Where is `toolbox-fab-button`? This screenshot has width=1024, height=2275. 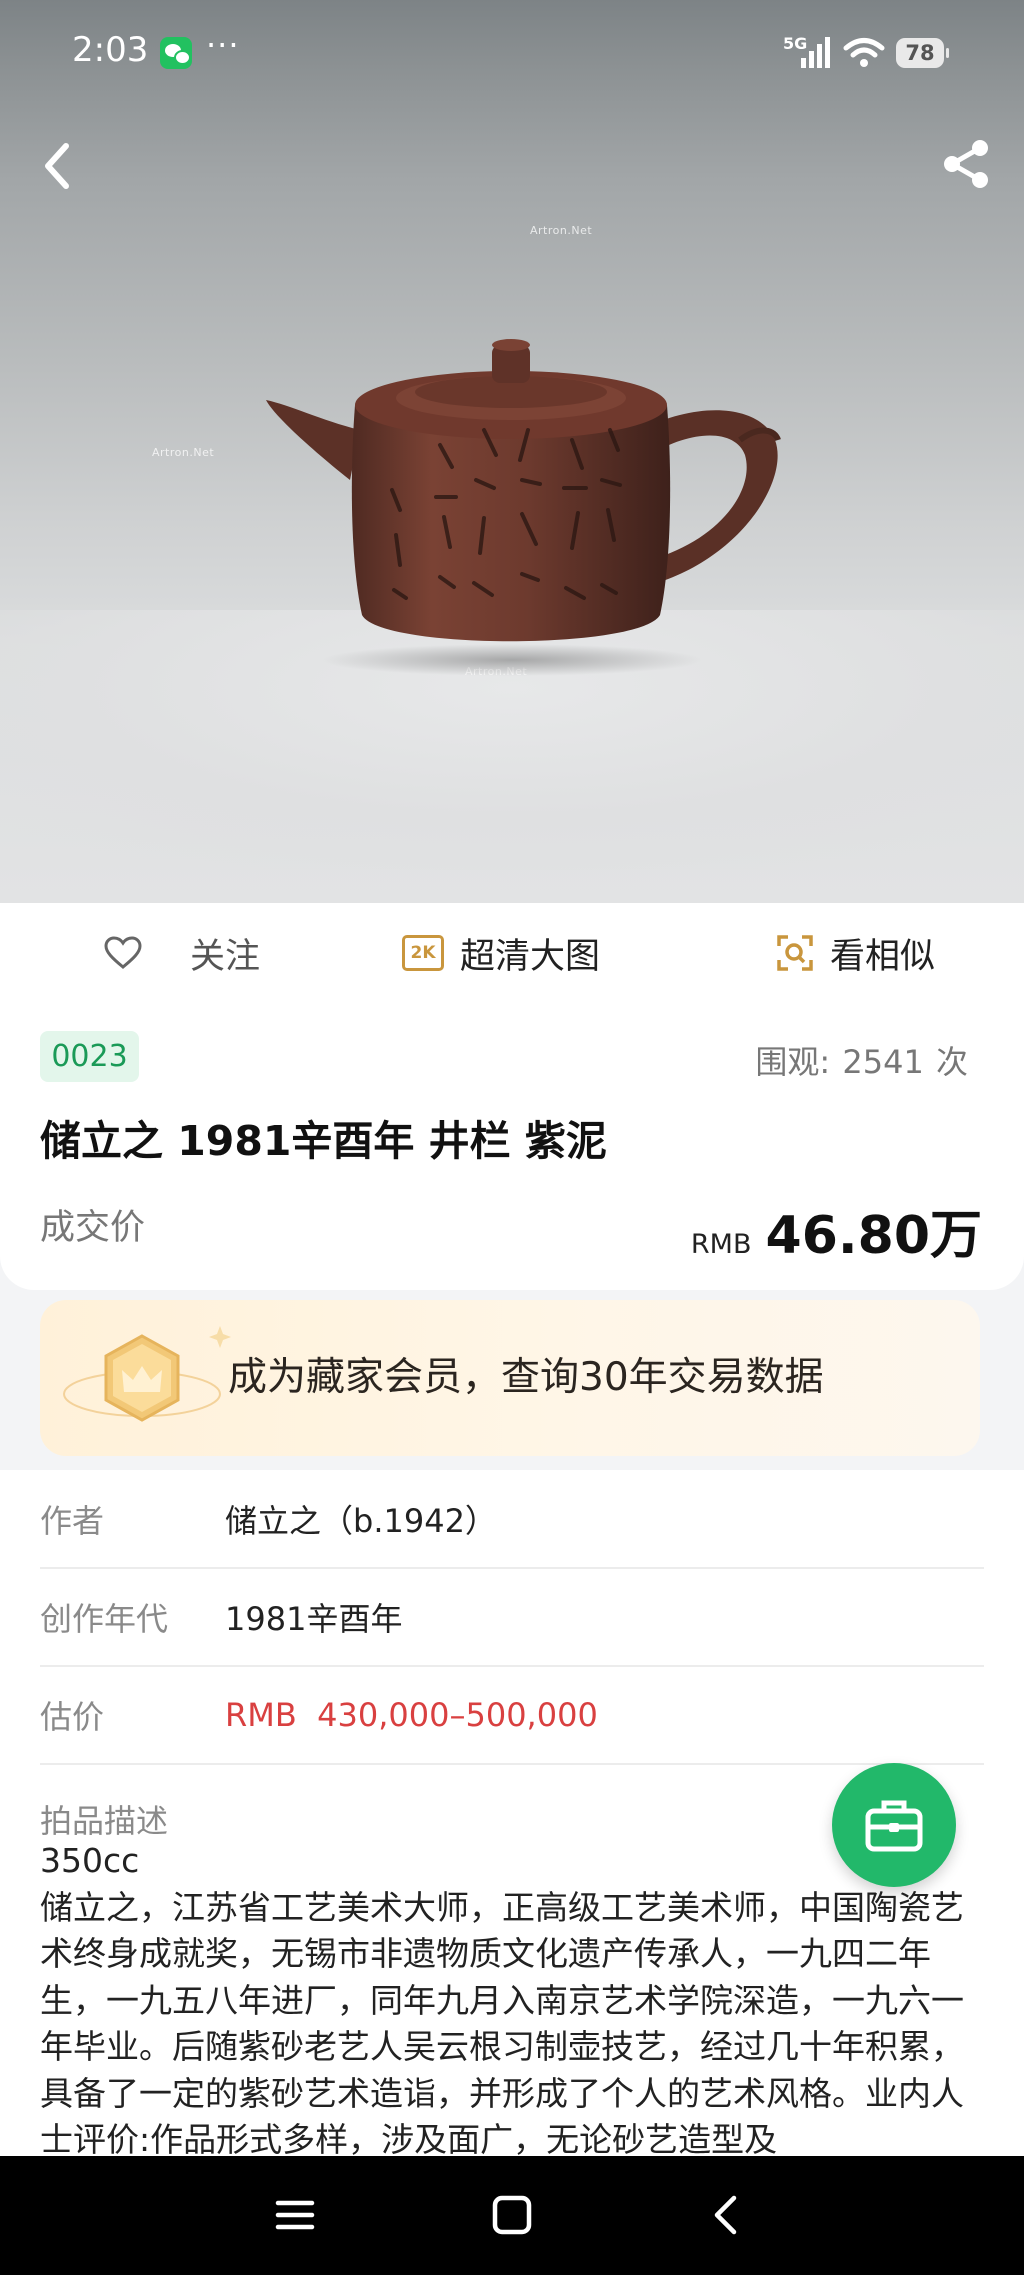 toolbox-fab-button is located at coordinates (894, 1825).